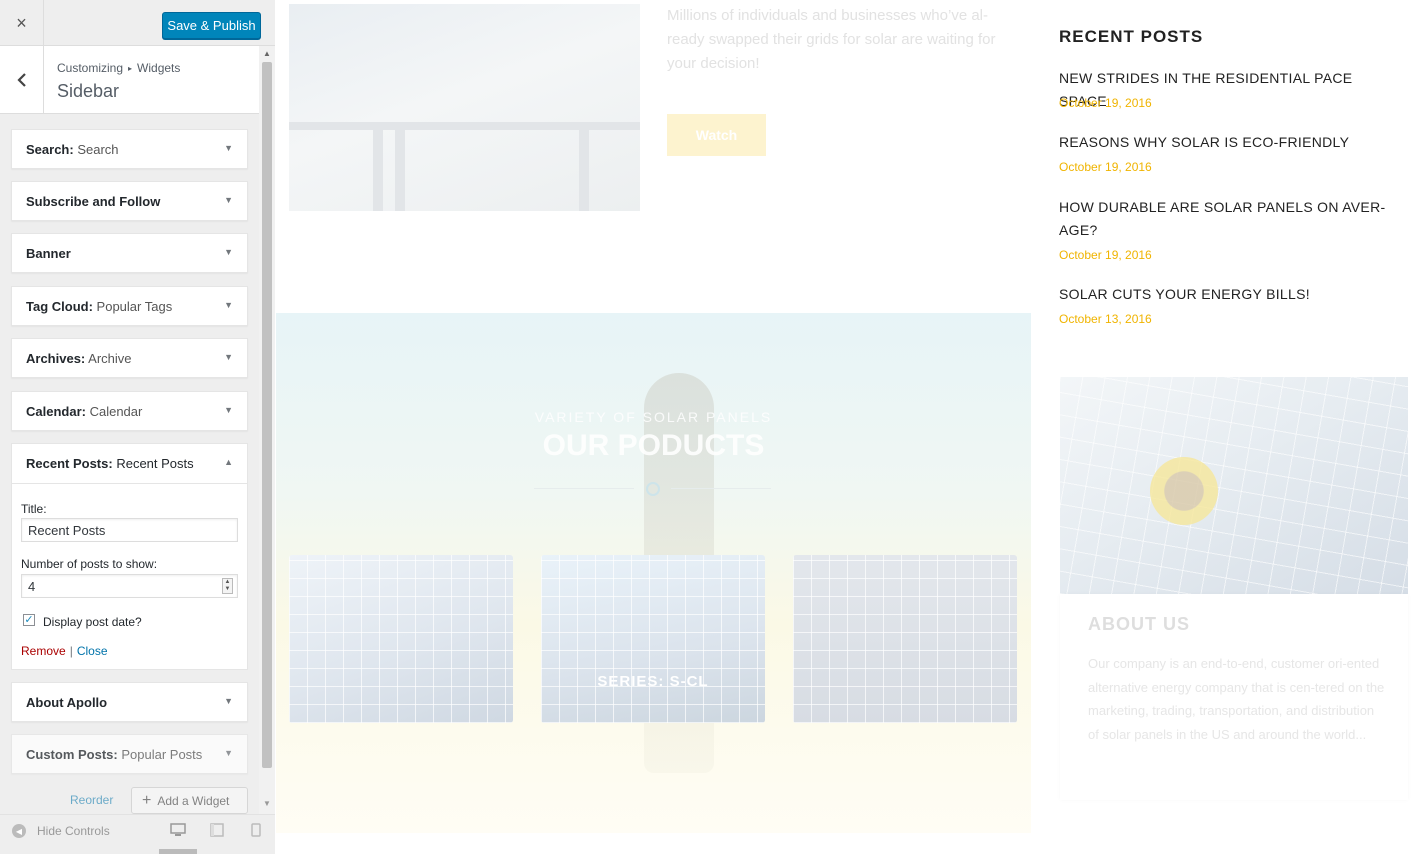 The width and height of the screenshot is (1419, 854). What do you see at coordinates (129, 586) in the screenshot?
I see `post-count-input: 4 ▲ ▼` at bounding box center [129, 586].